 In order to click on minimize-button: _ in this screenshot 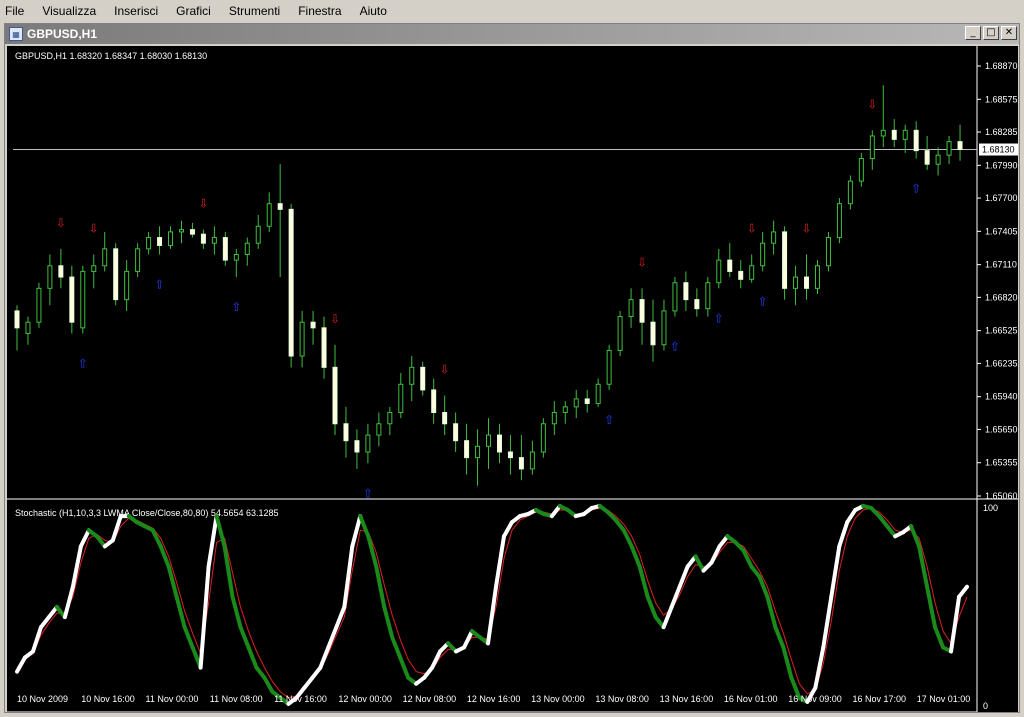, I will do `click(973, 33)`.